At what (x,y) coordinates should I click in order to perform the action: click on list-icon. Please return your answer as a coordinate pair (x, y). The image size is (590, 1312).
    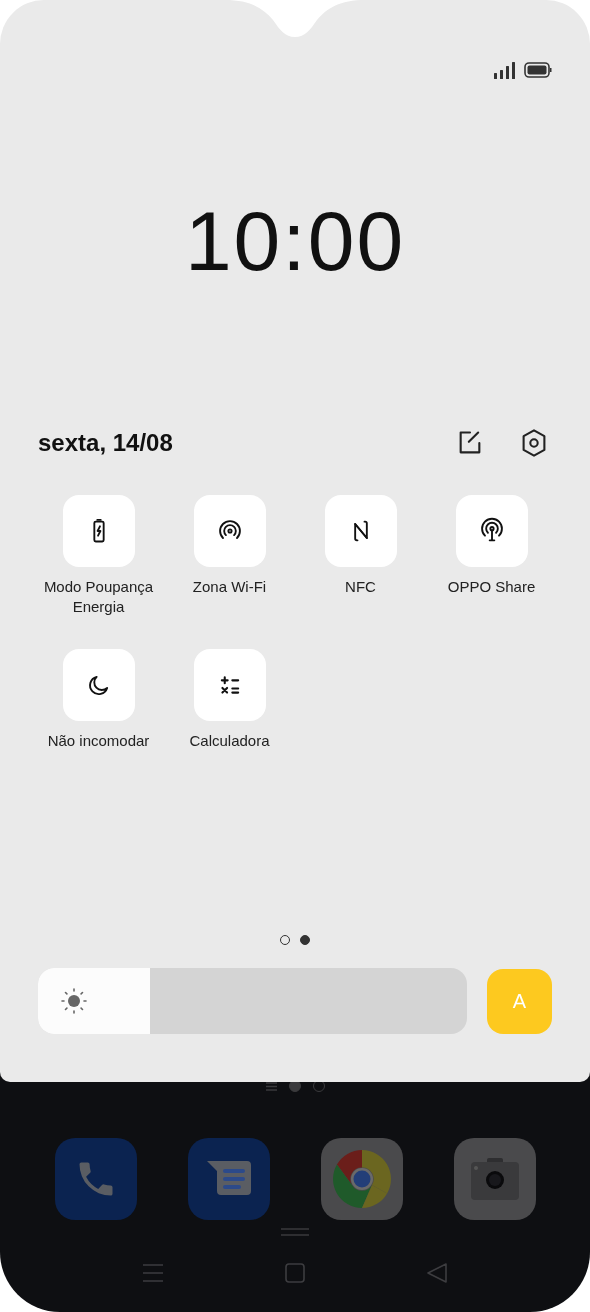
    Looking at the image, I should click on (271, 1086).